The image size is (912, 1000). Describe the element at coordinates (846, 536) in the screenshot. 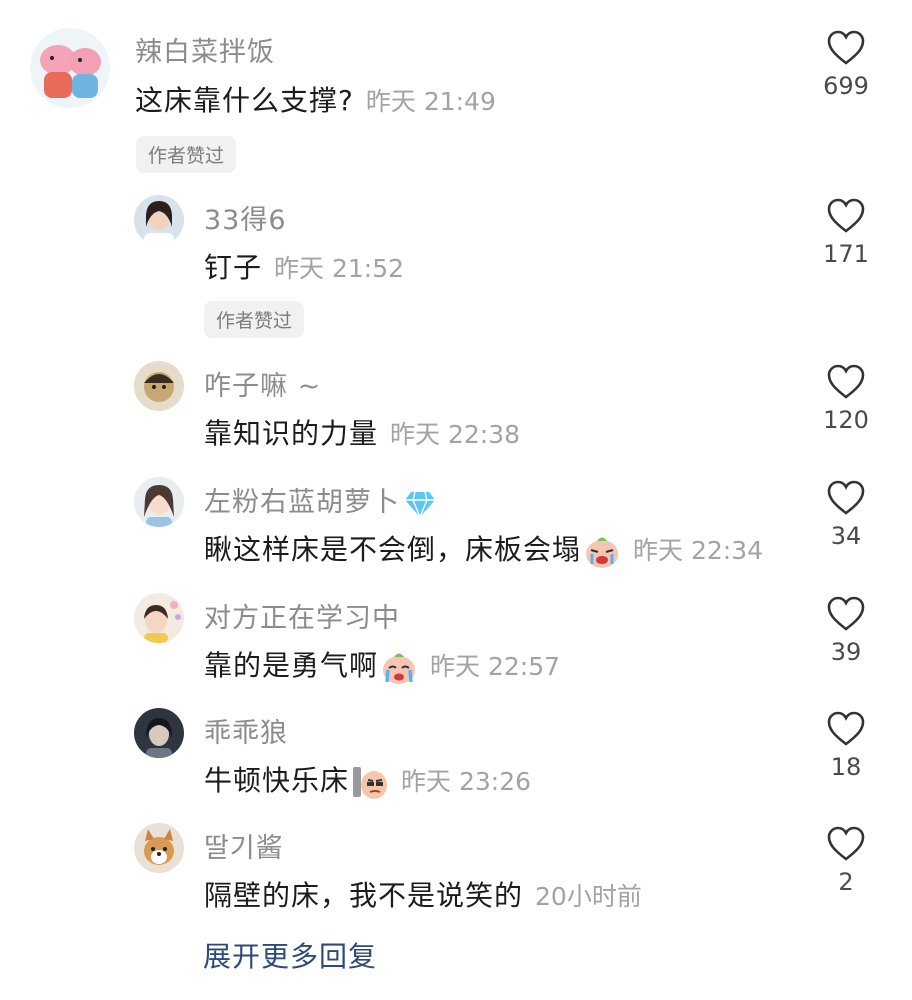

I see `like-count: 34` at that location.